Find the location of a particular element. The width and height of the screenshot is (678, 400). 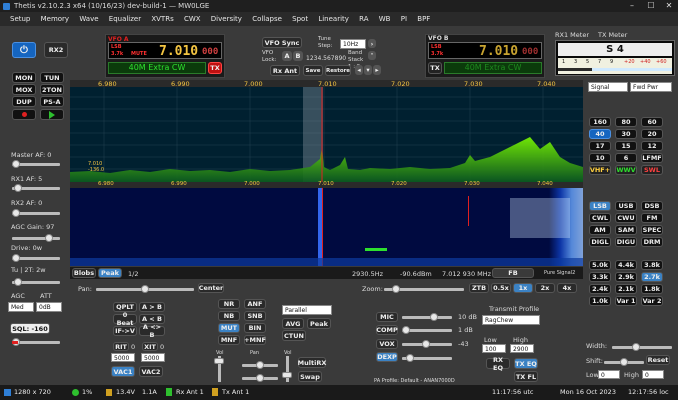

vfo-sync-button: VFO Sync is located at coordinates (282, 42).